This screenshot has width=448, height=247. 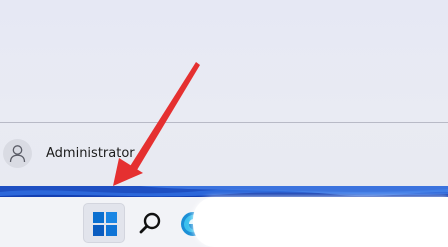 I want to click on start-menu-divider, so click(x=224, y=122).